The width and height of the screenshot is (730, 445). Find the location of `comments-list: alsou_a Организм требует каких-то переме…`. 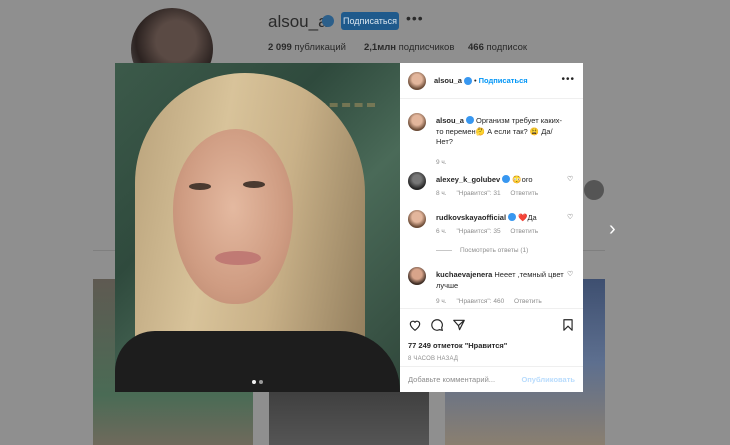

comments-list: alsou_a Организм требует каких-то переме… is located at coordinates (491, 207).